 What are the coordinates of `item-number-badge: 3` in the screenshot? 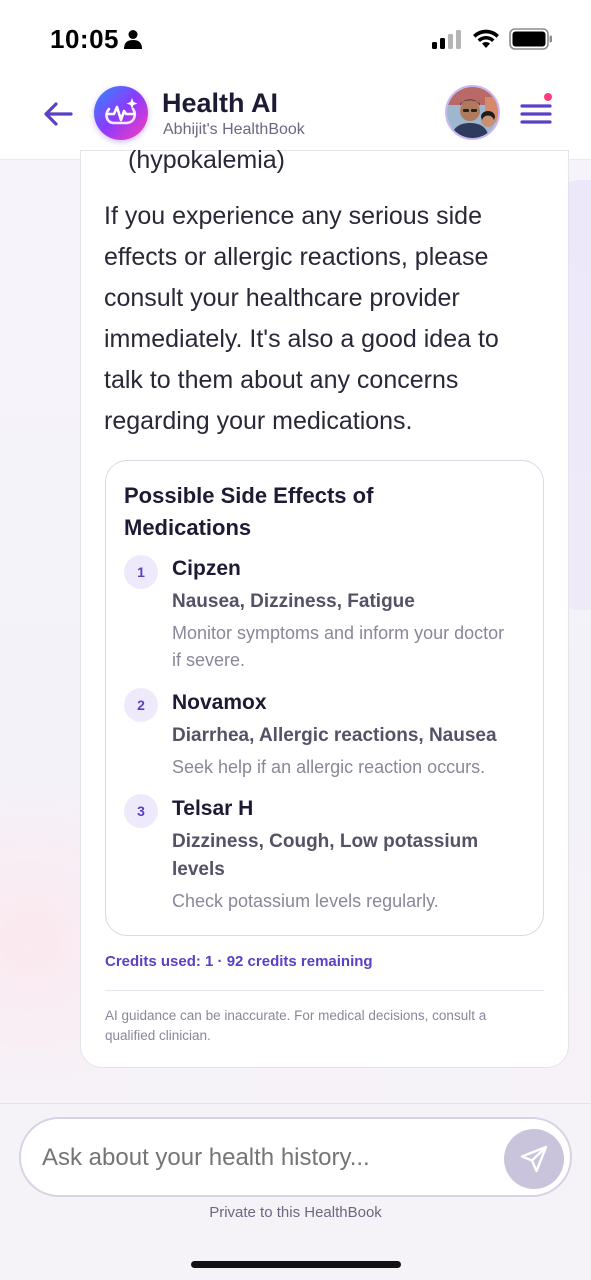 It's located at (141, 811).